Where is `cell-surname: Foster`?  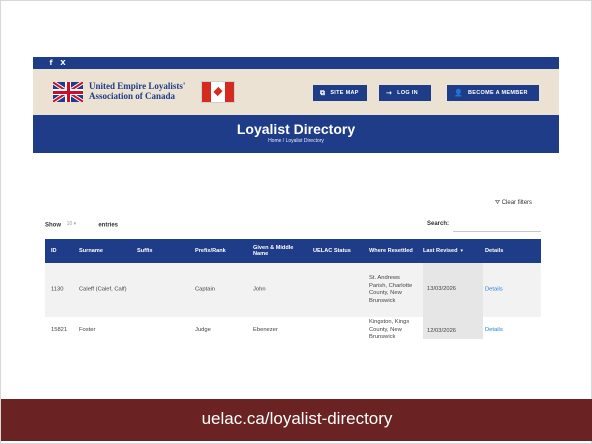 cell-surname: Foster is located at coordinates (87, 330).